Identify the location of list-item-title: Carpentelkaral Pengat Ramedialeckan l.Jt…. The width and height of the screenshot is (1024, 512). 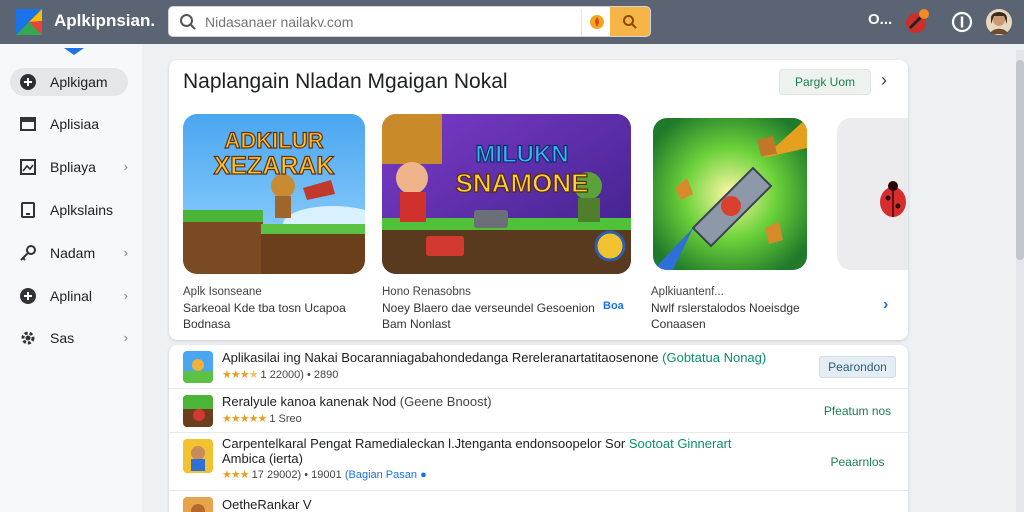
(477, 443).